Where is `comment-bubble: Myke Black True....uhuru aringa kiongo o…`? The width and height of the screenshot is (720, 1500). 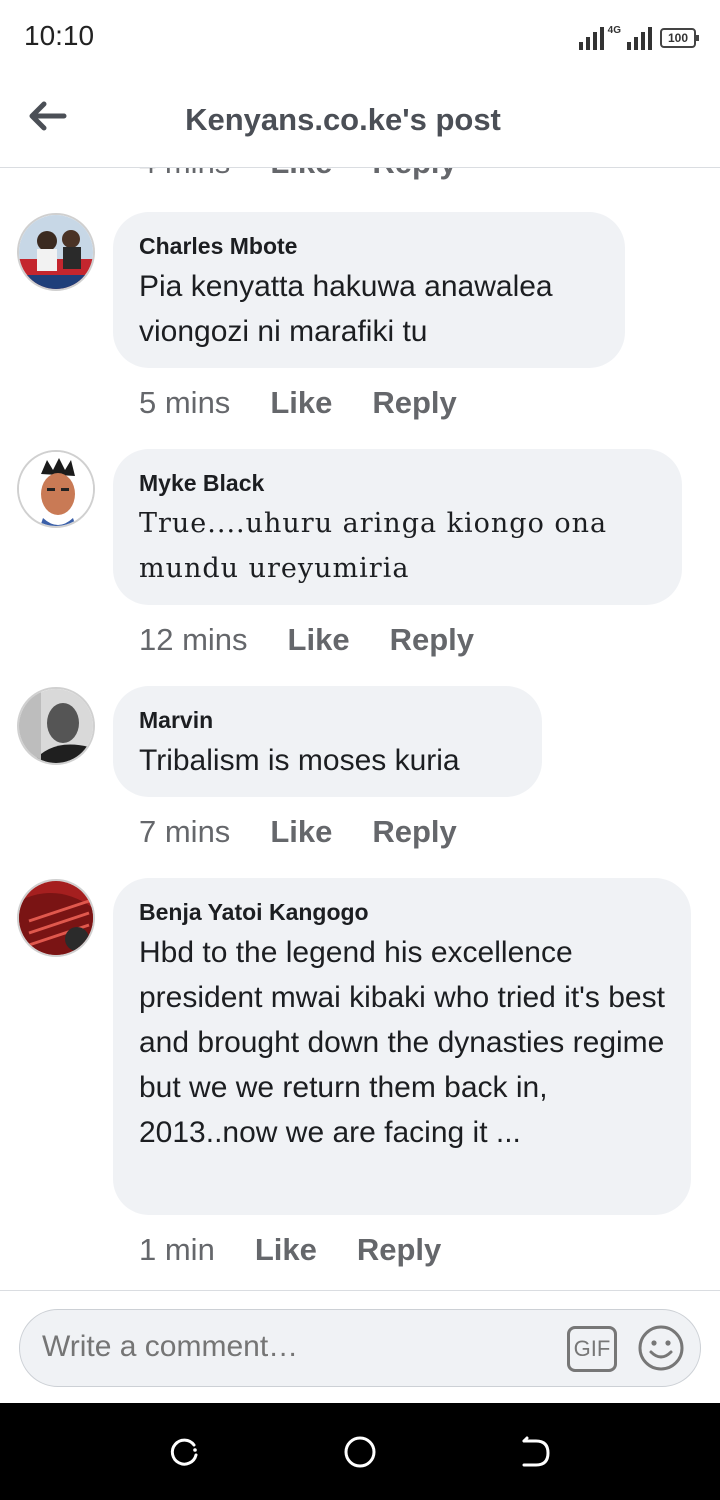 comment-bubble: Myke Black True....uhuru aringa kiongo o… is located at coordinates (397, 527).